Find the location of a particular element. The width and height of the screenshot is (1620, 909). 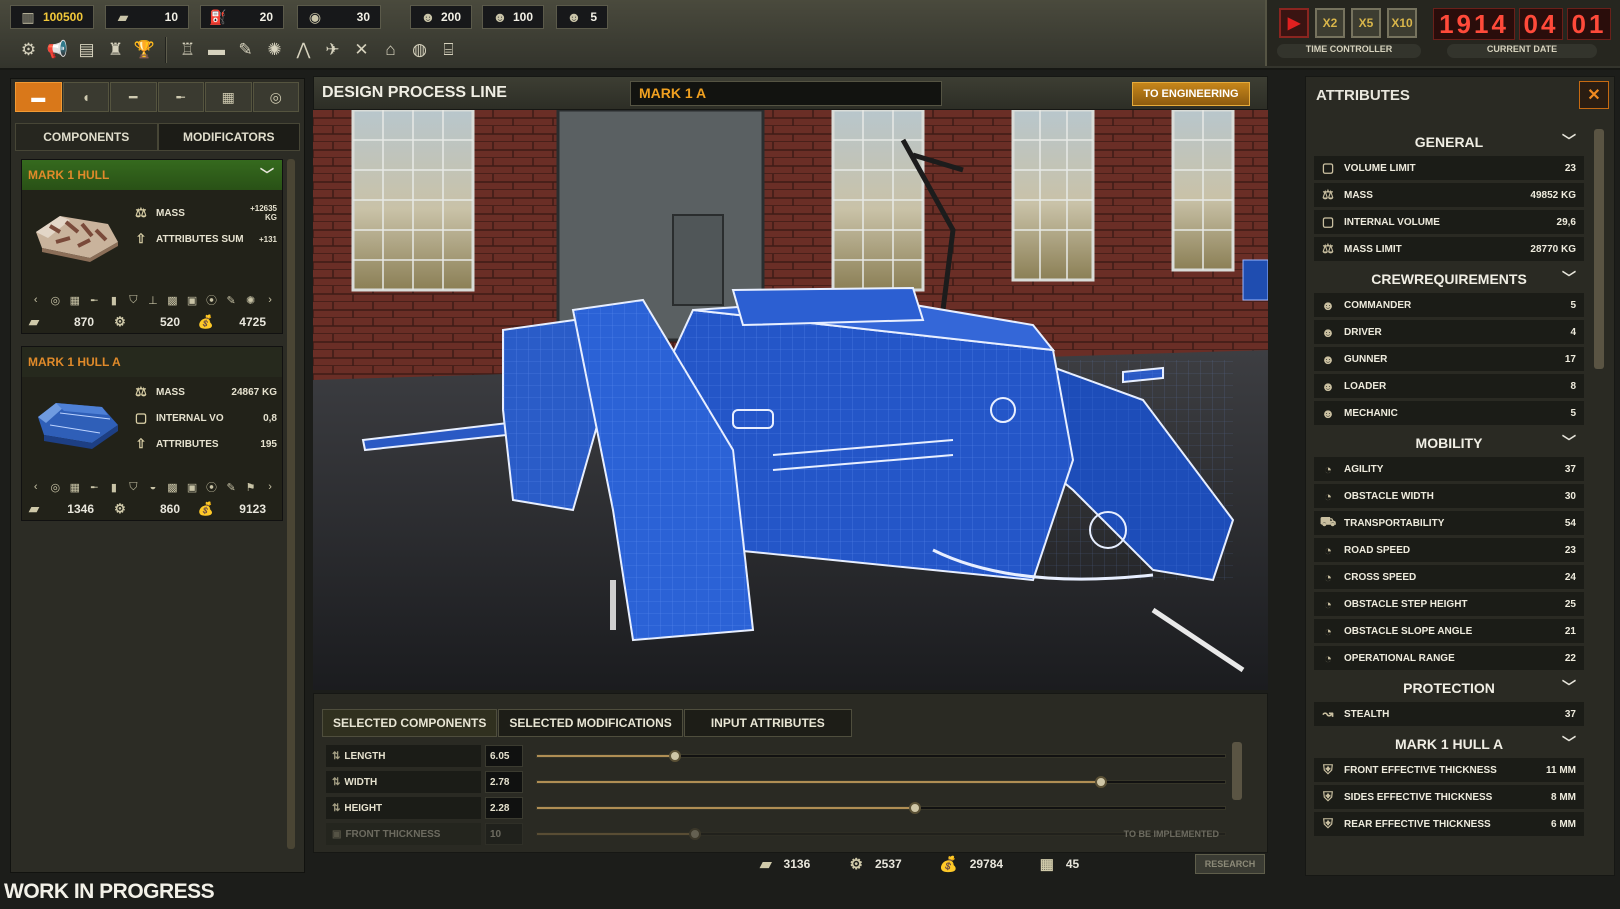

megaphone-icon: 📢 is located at coordinates (57, 50).